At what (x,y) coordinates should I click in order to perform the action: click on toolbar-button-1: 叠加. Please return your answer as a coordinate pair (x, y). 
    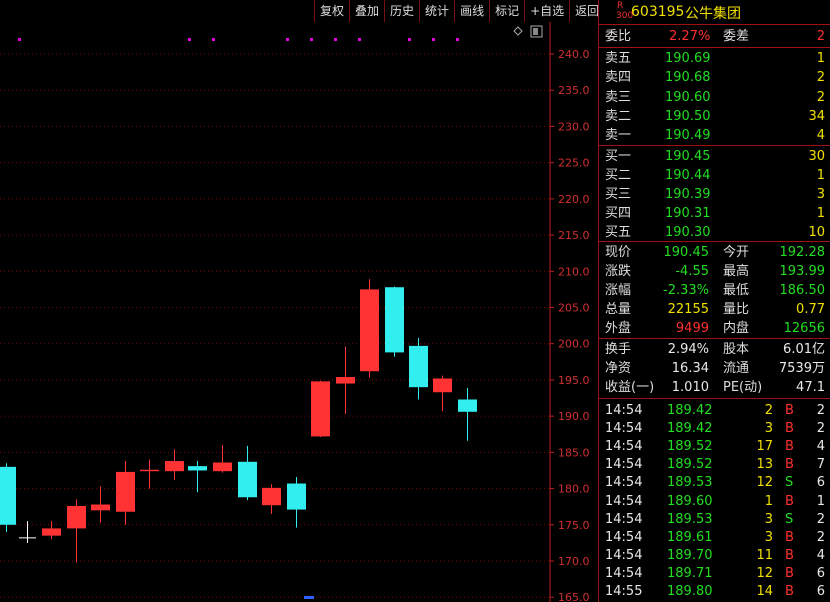
    Looking at the image, I should click on (366, 11).